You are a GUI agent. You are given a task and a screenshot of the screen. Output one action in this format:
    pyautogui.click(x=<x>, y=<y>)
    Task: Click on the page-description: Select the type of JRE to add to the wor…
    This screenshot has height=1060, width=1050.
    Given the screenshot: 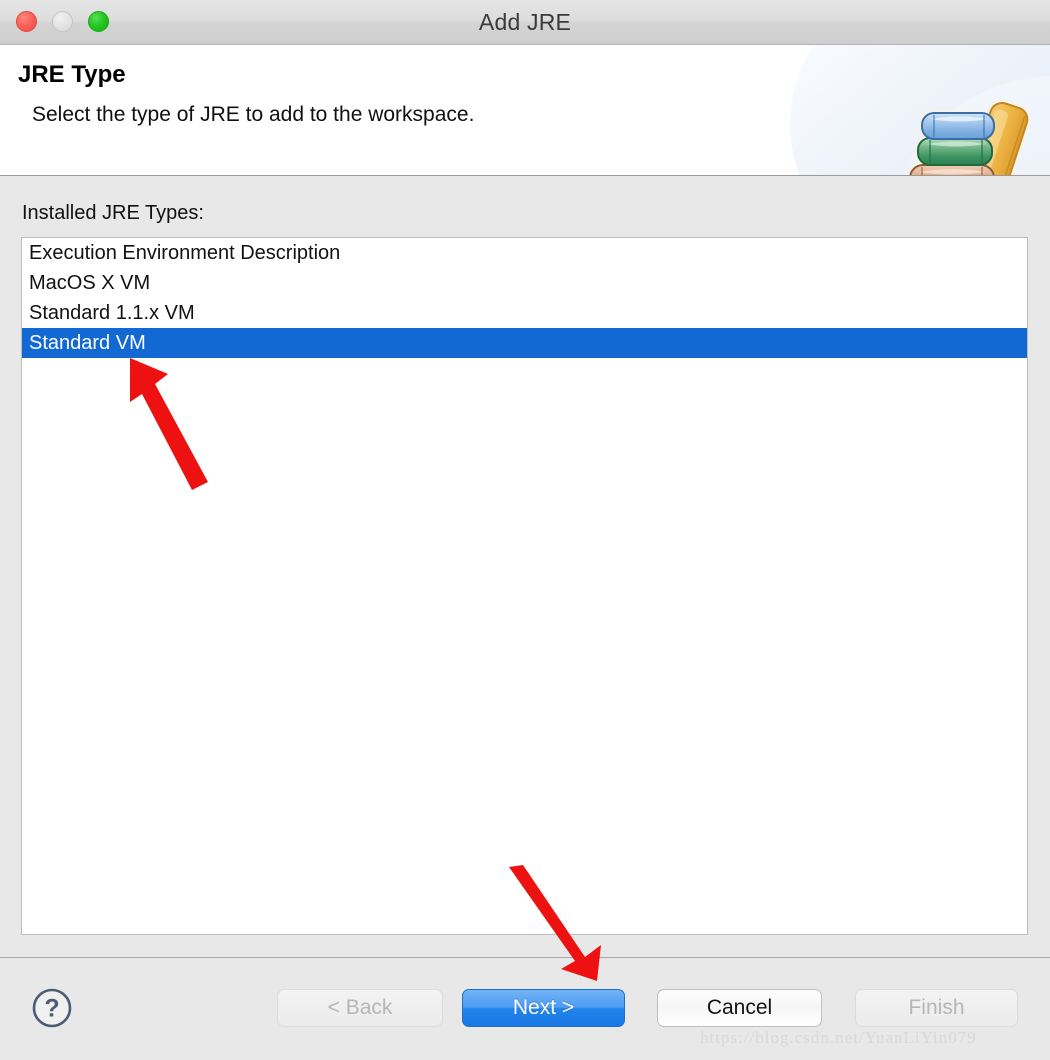 What is the action you would take?
    pyautogui.click(x=253, y=114)
    